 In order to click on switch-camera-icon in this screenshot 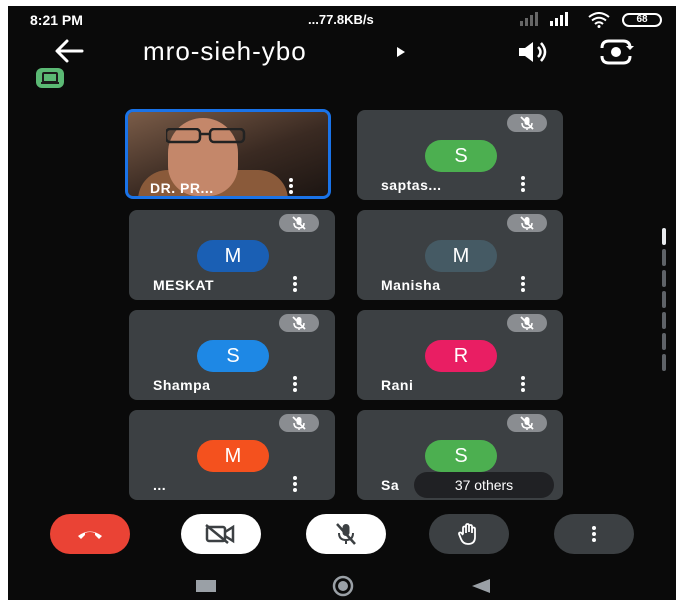, I will do `click(616, 52)`.